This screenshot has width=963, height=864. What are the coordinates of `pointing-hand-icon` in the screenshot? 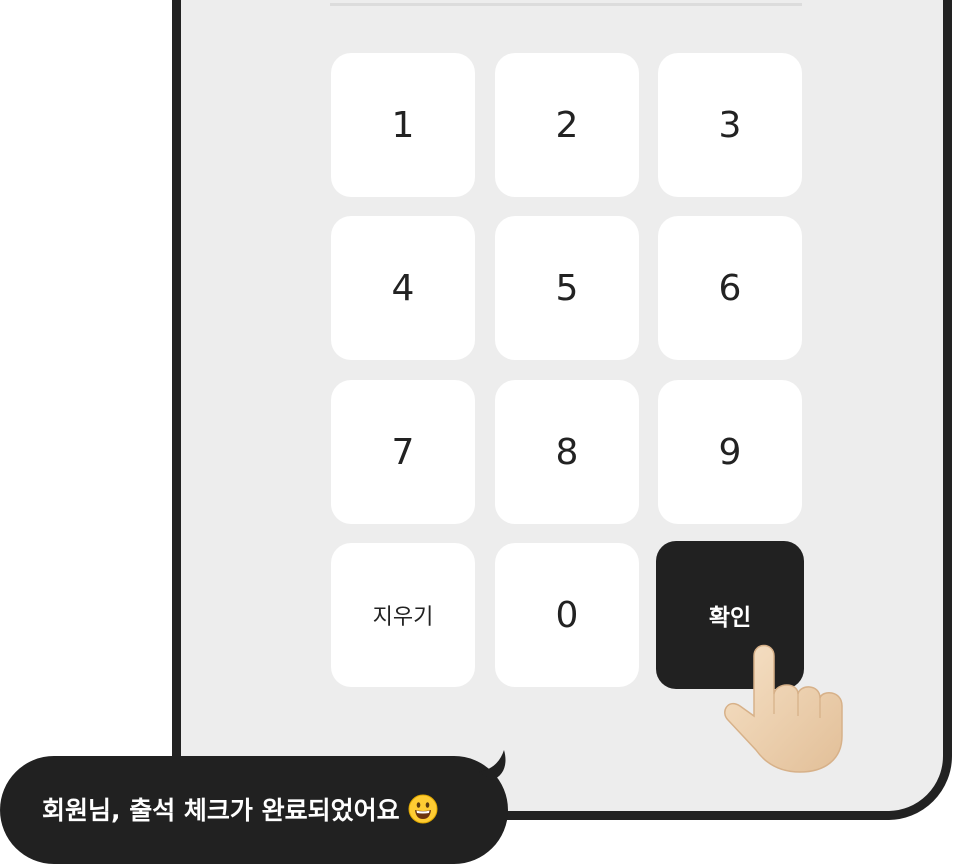 It's located at (783, 708).